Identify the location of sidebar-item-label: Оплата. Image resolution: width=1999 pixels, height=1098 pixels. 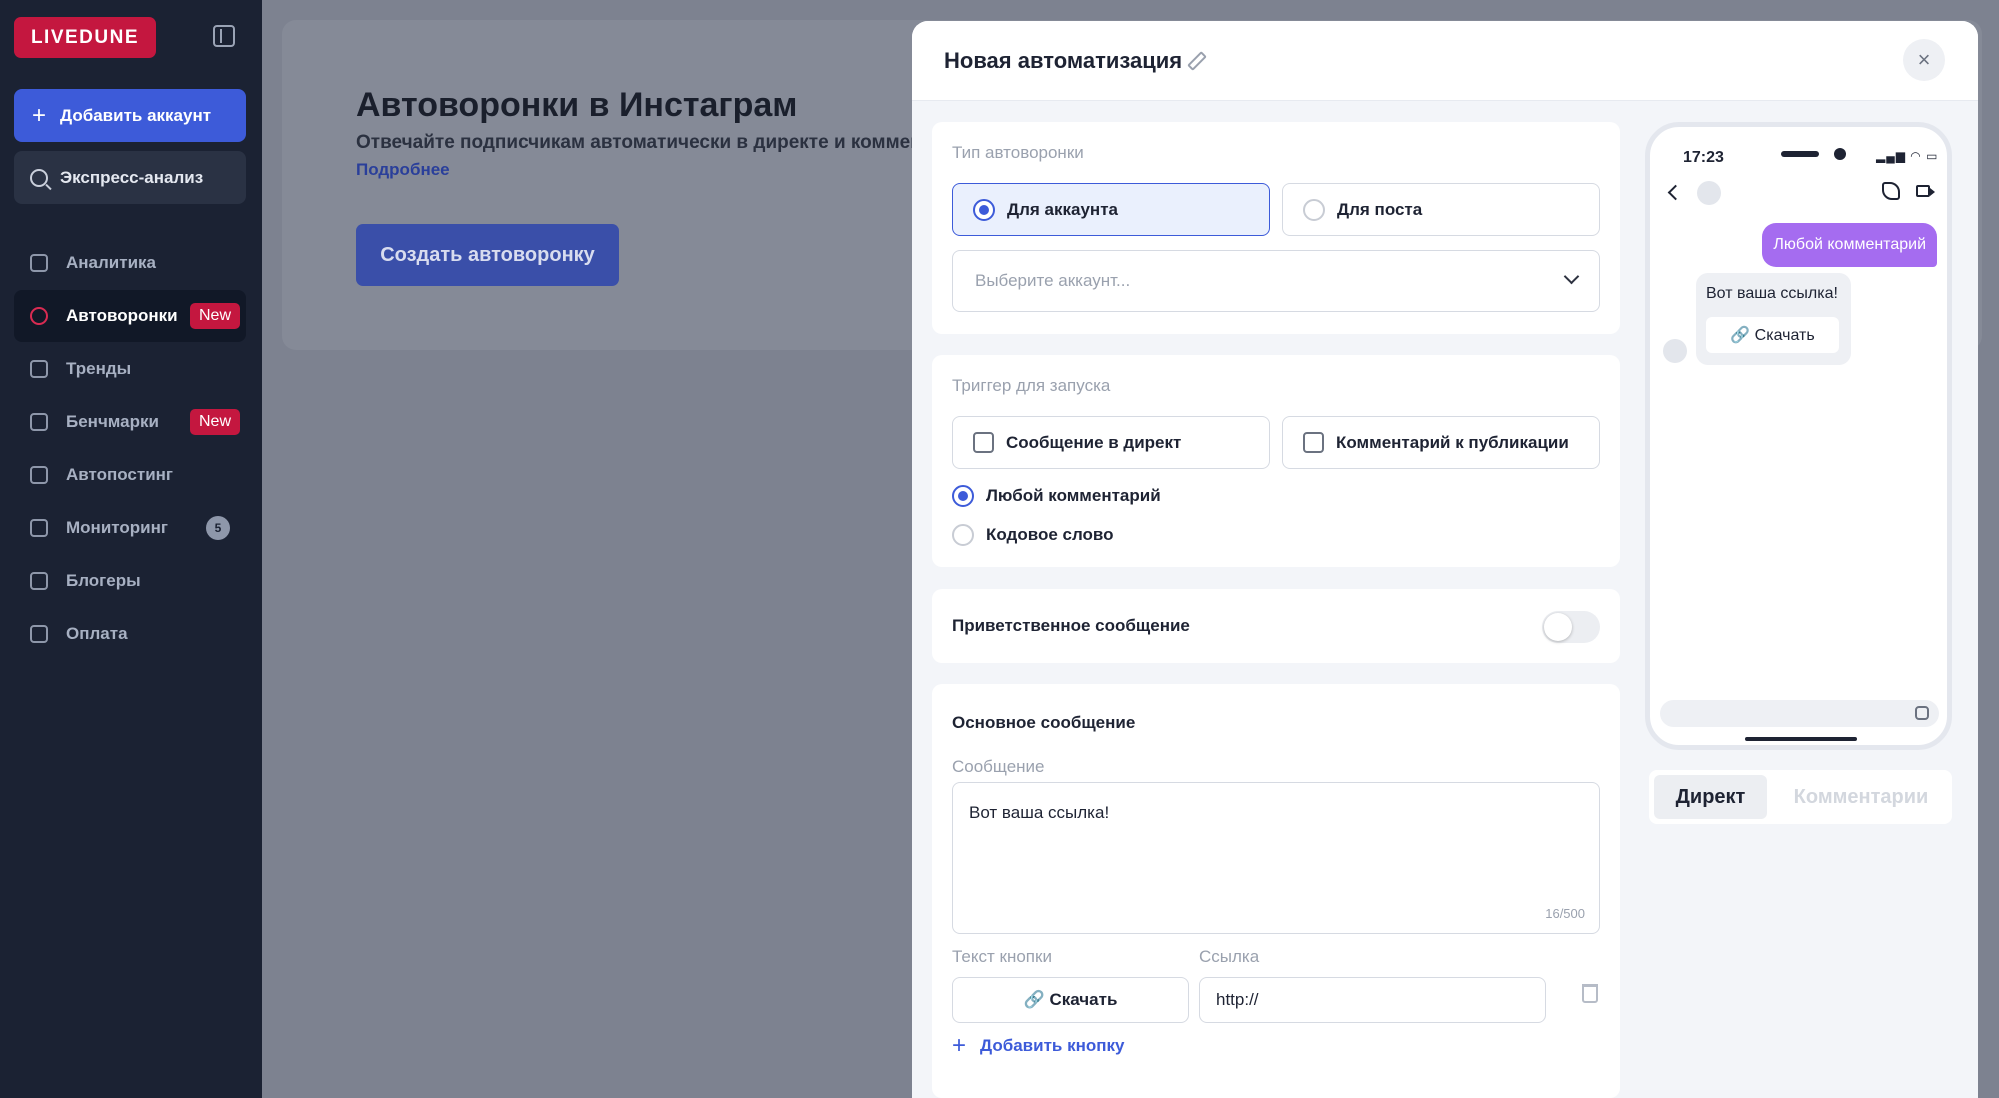
(97, 633).